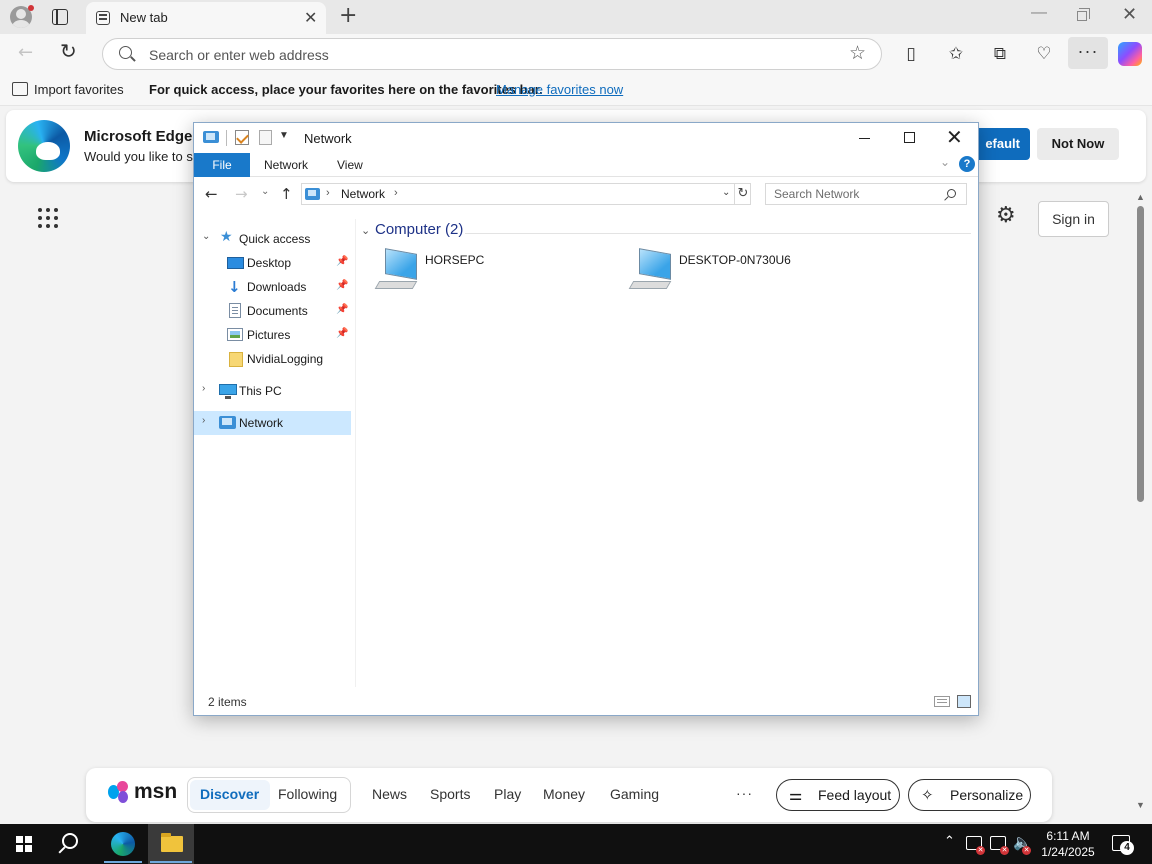  I want to click on tab-following: Following, so click(307, 794).